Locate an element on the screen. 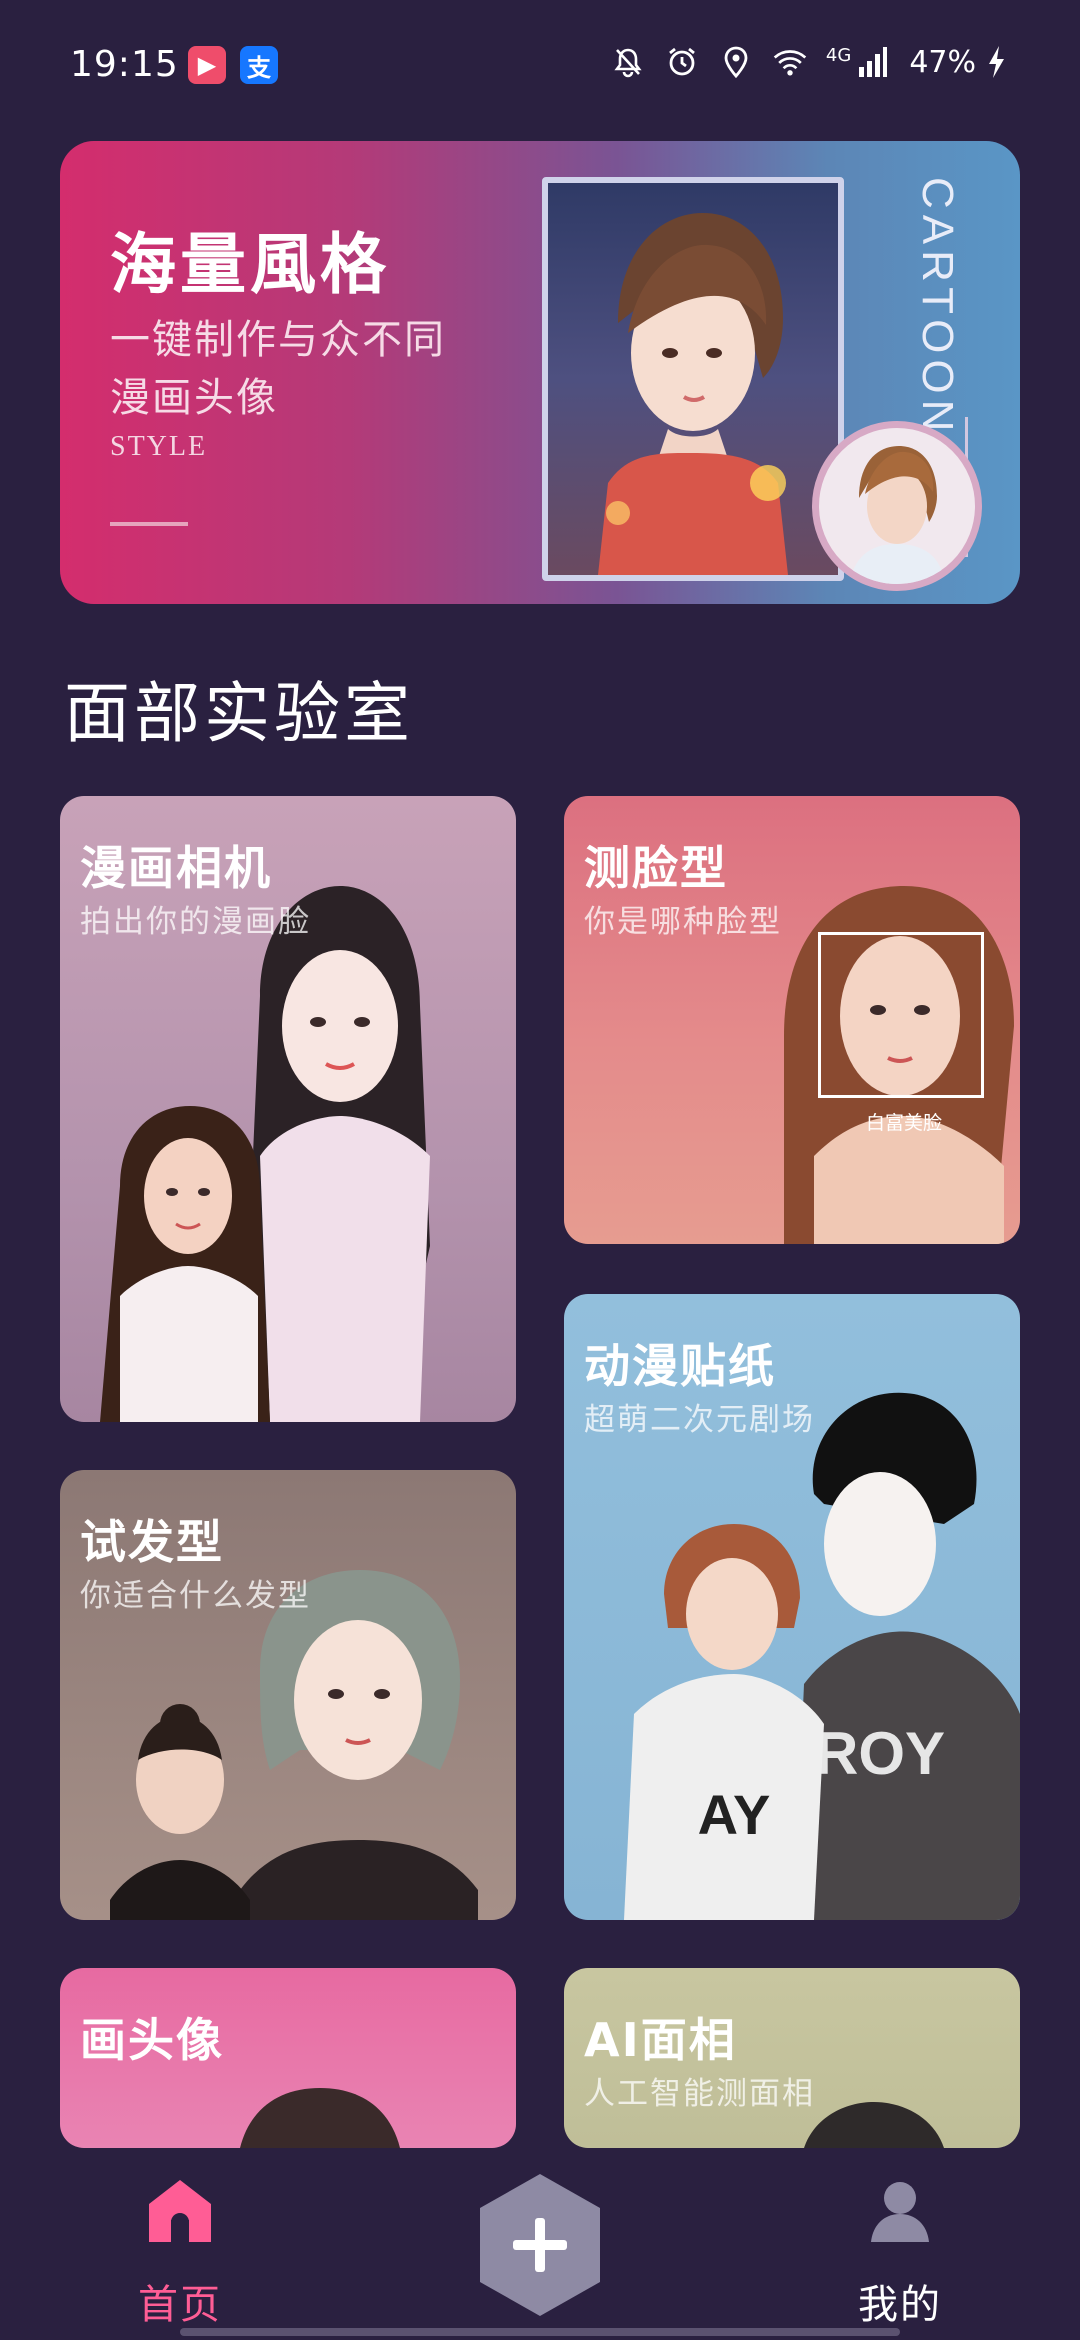  banner-style-text: STYLE is located at coordinates (159, 446).